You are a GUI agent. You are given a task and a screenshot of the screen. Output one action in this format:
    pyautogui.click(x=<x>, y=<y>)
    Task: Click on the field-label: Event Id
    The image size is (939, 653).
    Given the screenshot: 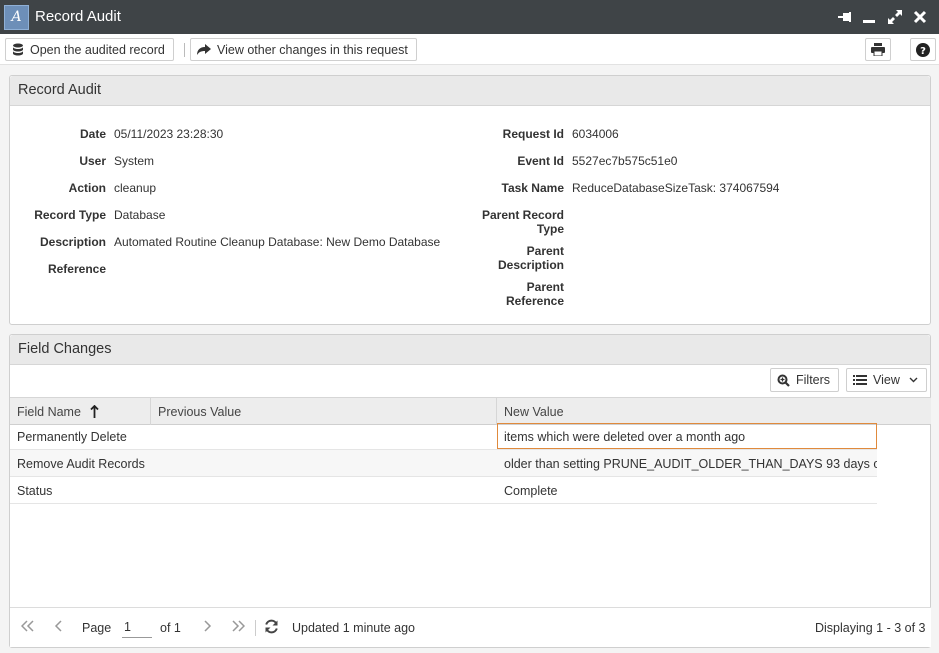 What is the action you would take?
    pyautogui.click(x=540, y=161)
    